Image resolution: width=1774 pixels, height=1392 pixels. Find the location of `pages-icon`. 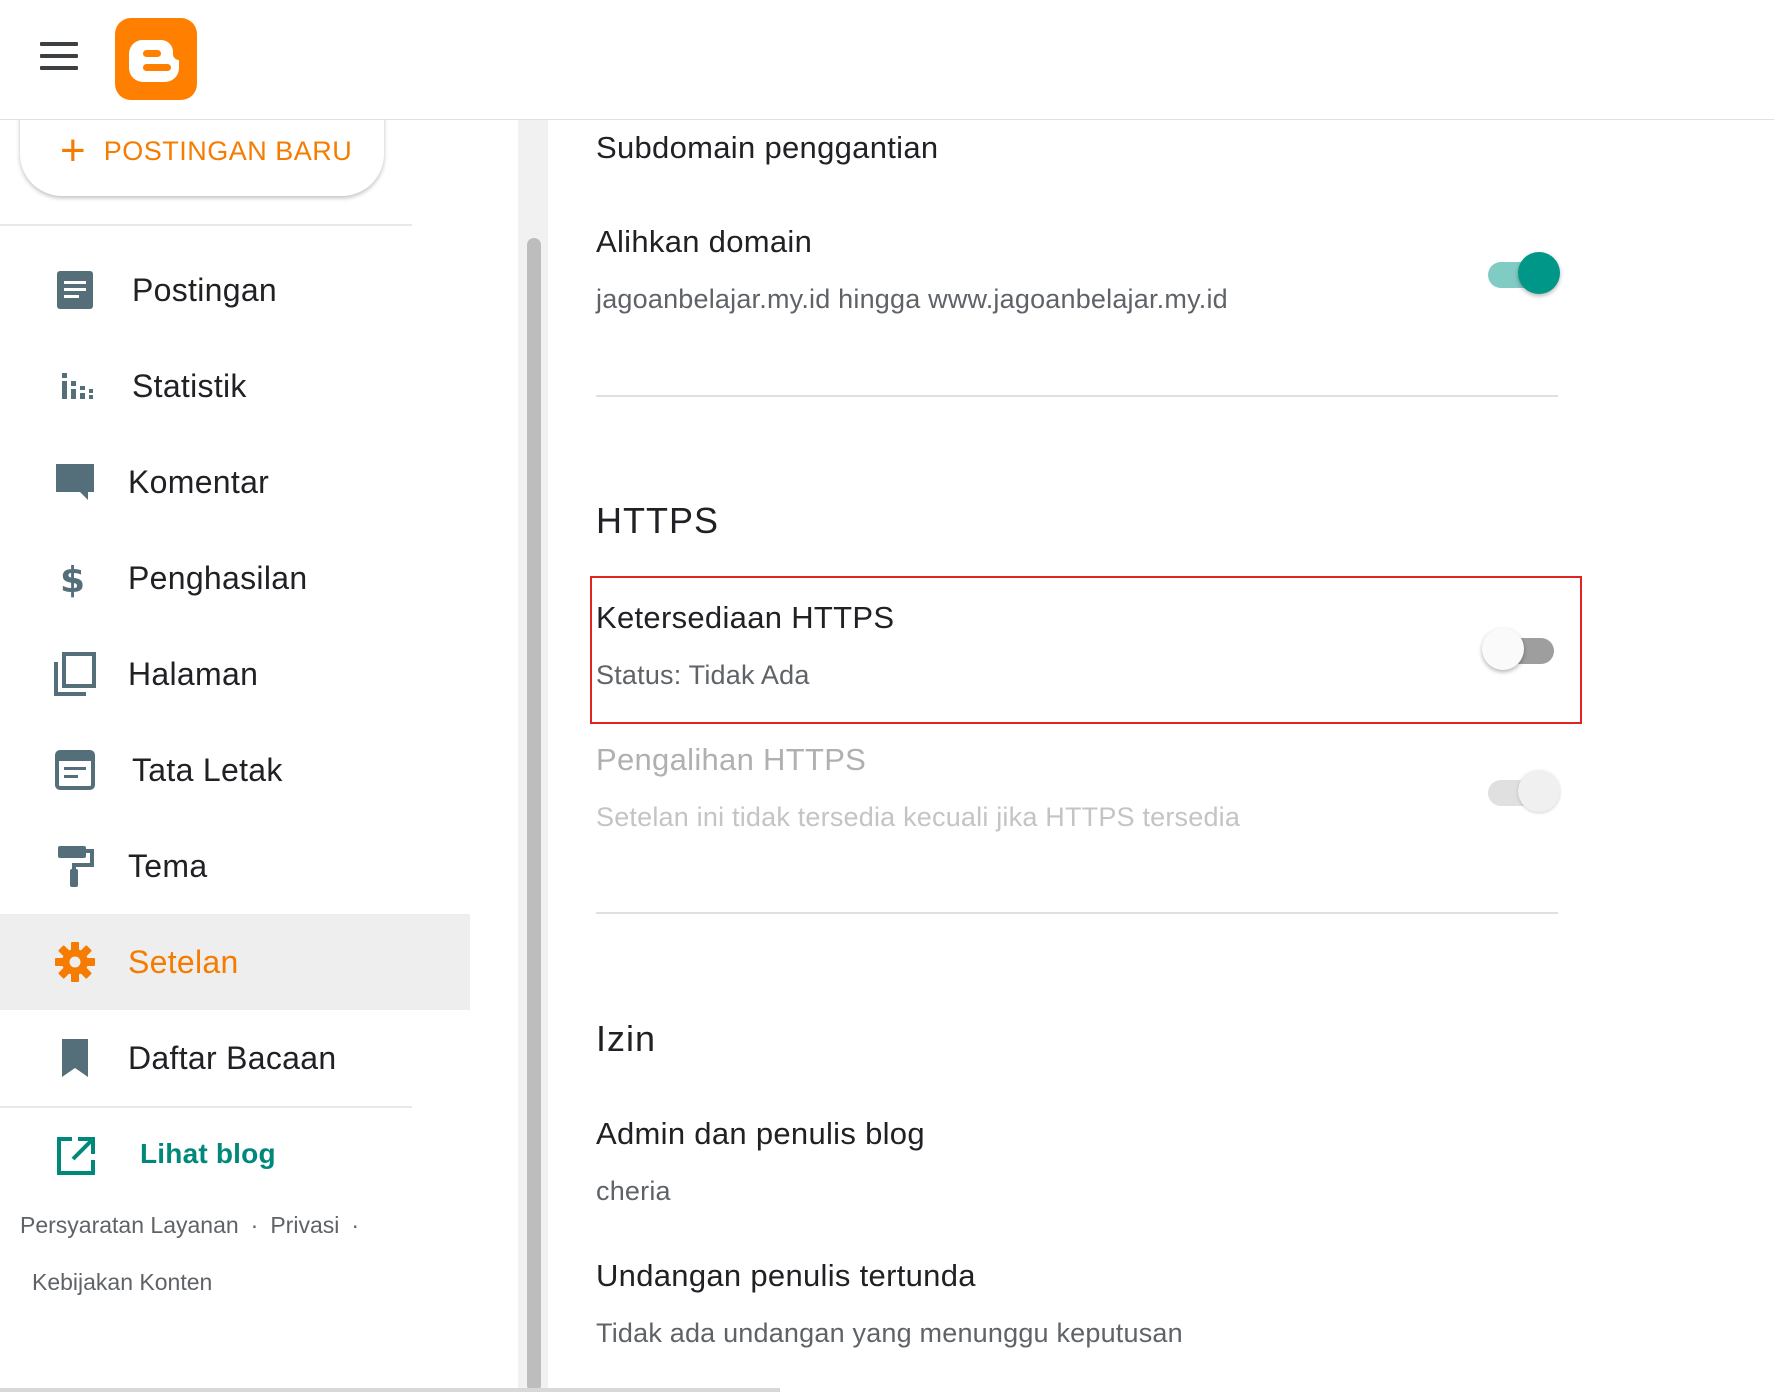

pages-icon is located at coordinates (75, 674).